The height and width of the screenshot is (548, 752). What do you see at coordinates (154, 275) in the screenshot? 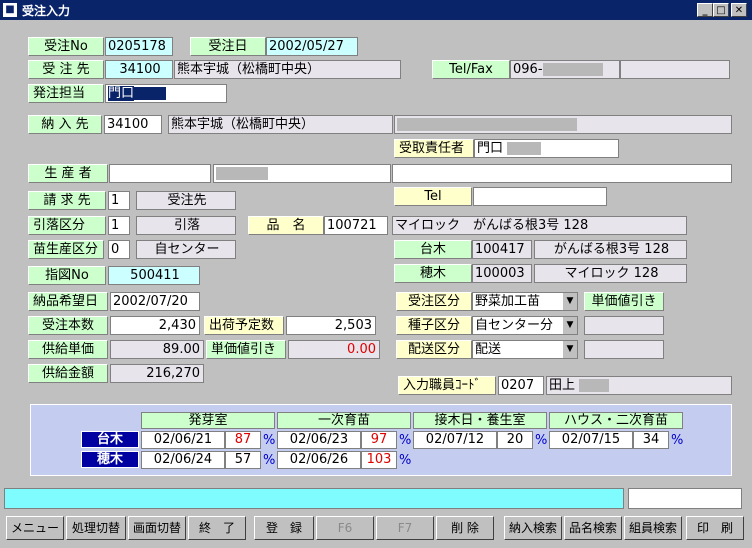
I see `instruction-no-field: 500411` at bounding box center [154, 275].